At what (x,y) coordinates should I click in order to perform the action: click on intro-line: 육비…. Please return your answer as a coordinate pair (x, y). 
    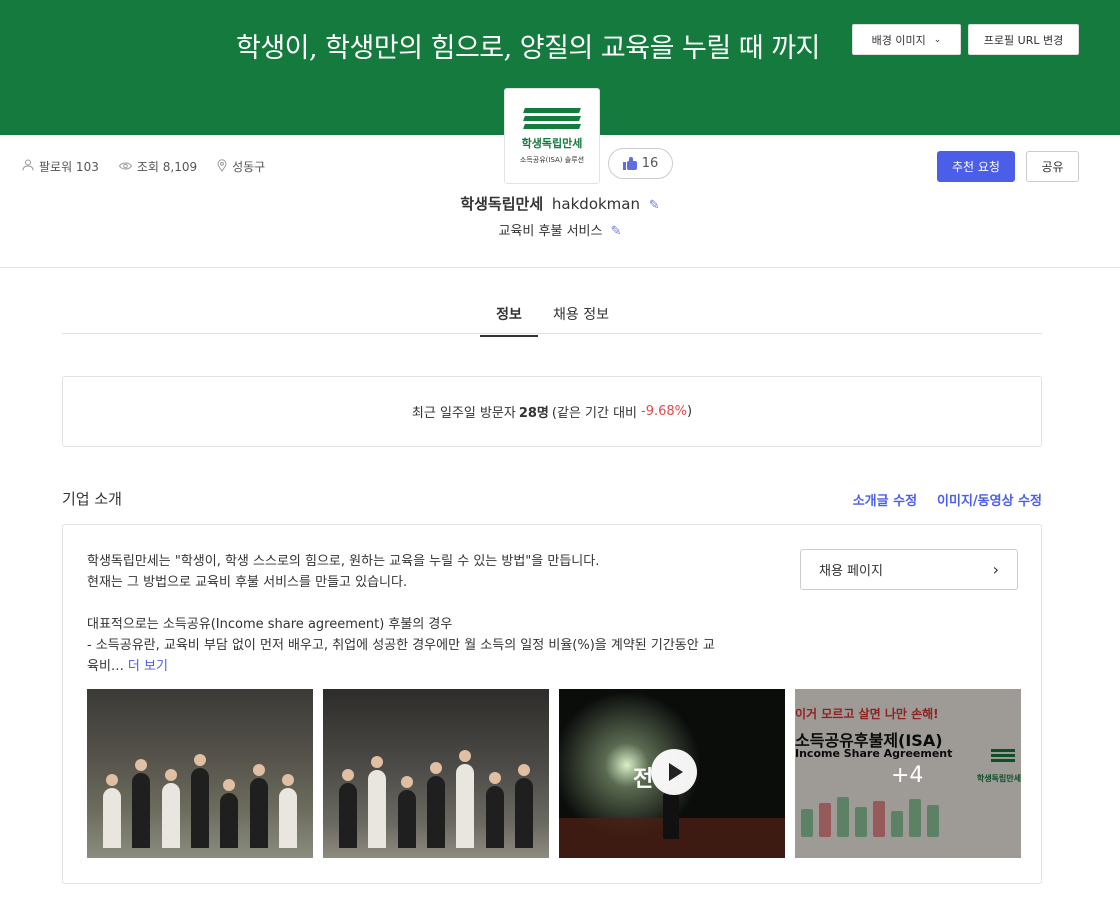
    Looking at the image, I should click on (105, 666).